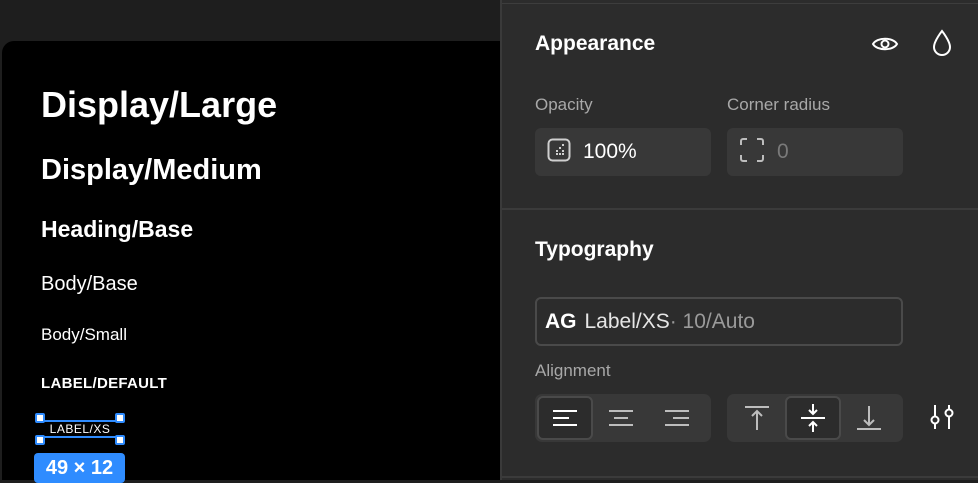 The image size is (978, 483). I want to click on text-style-label-default: LABEL/DEFAULT, so click(104, 383).